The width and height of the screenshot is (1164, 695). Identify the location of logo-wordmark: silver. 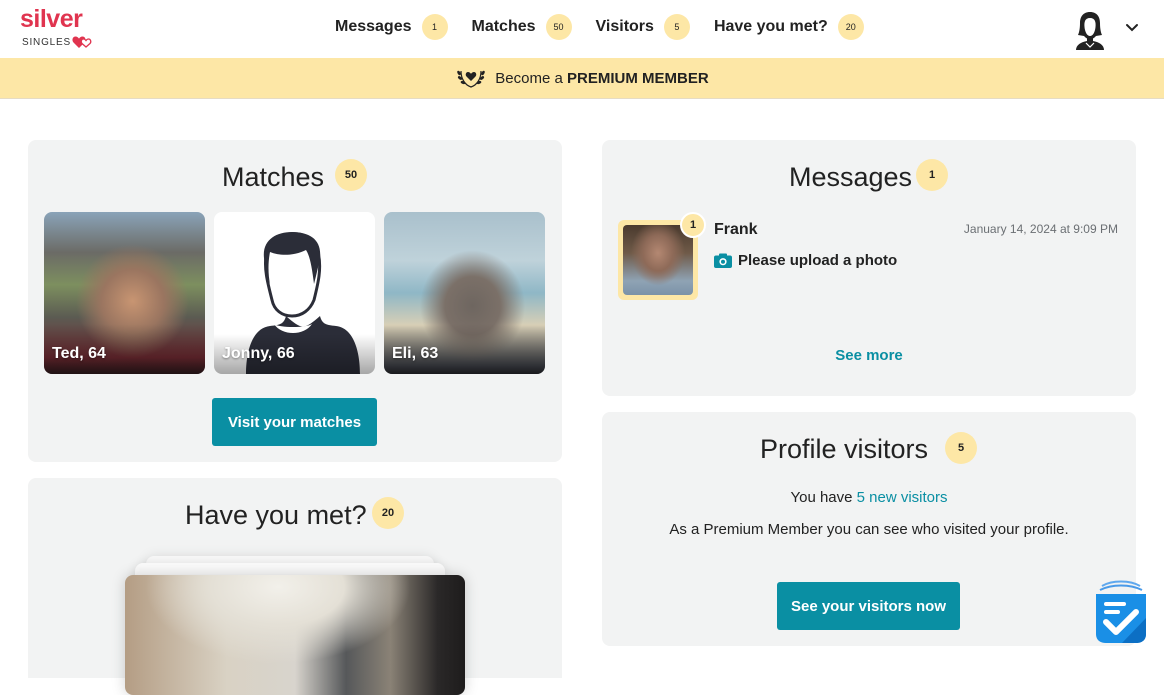
(51, 19).